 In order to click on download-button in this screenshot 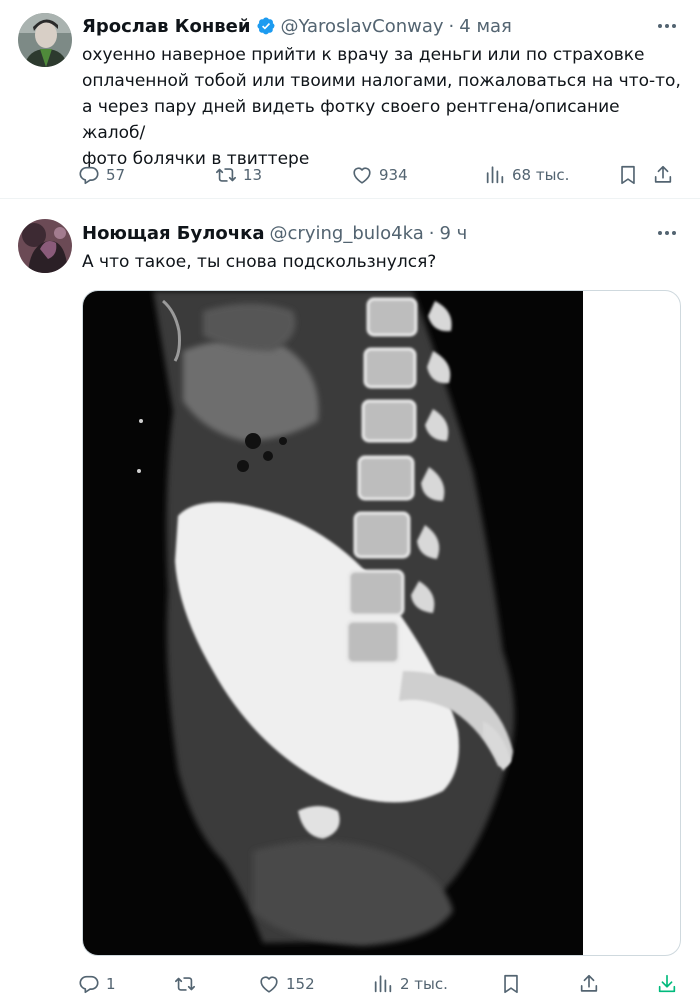, I will do `click(667, 984)`.